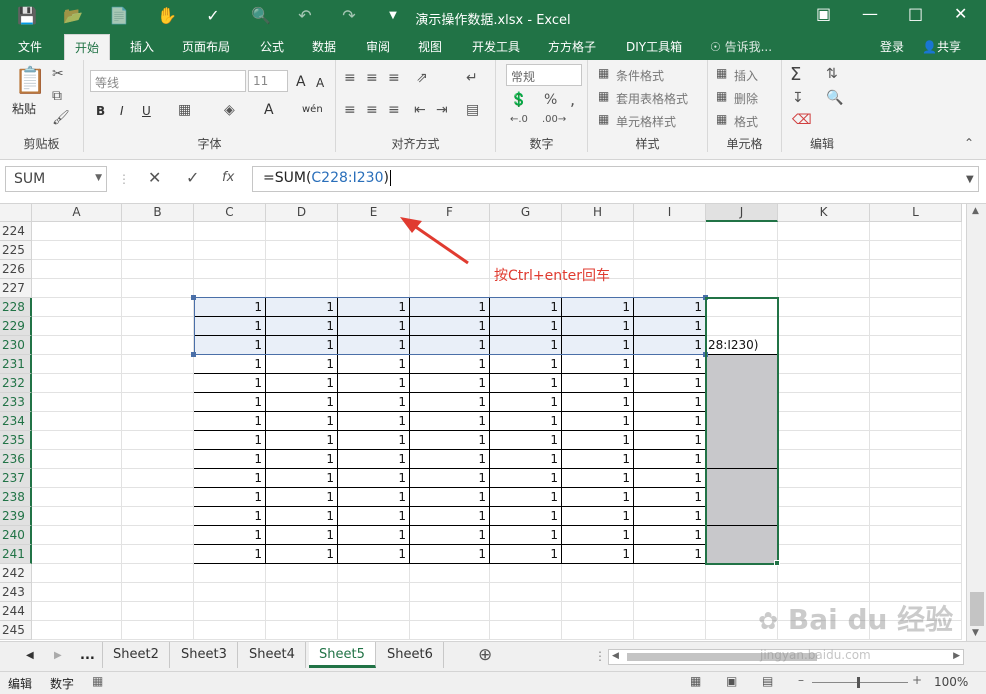  I want to click on cell-c241: 1, so click(230, 554).